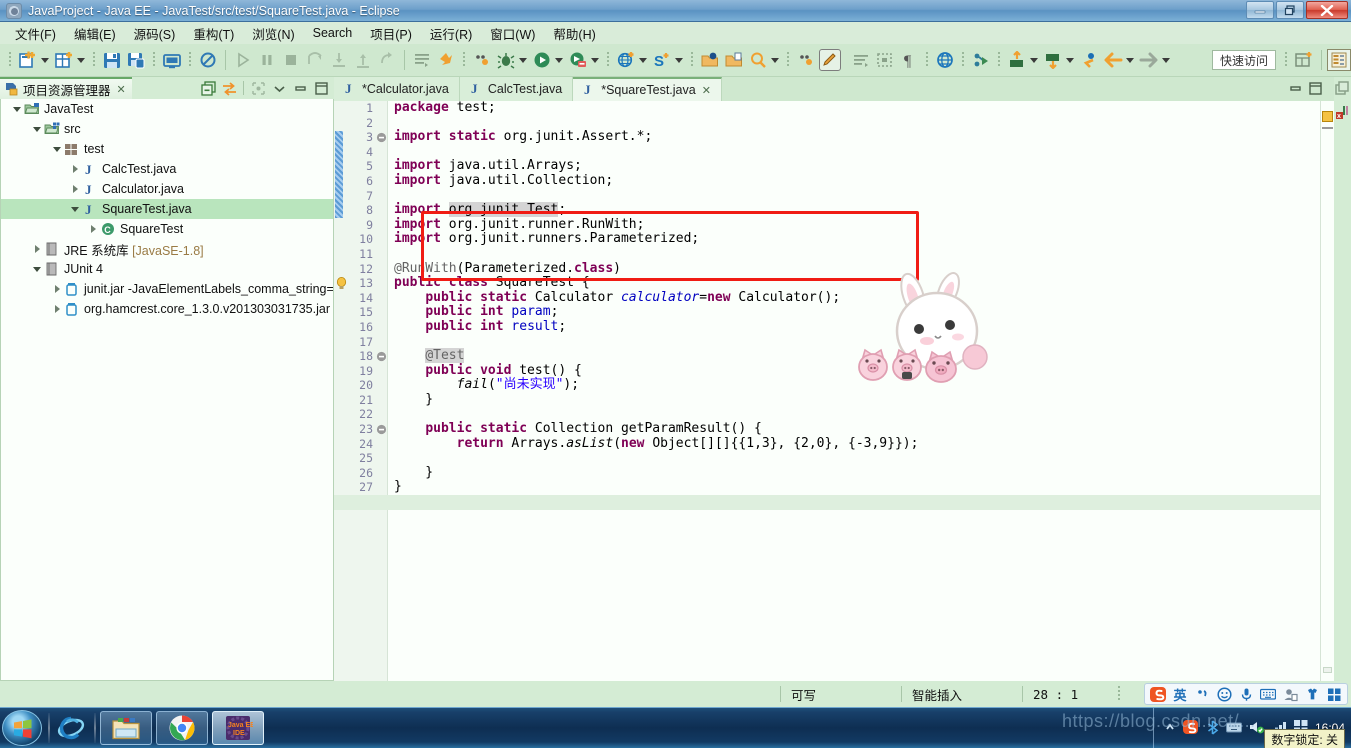 The image size is (1351, 748). I want to click on search-caret, so click(775, 60).